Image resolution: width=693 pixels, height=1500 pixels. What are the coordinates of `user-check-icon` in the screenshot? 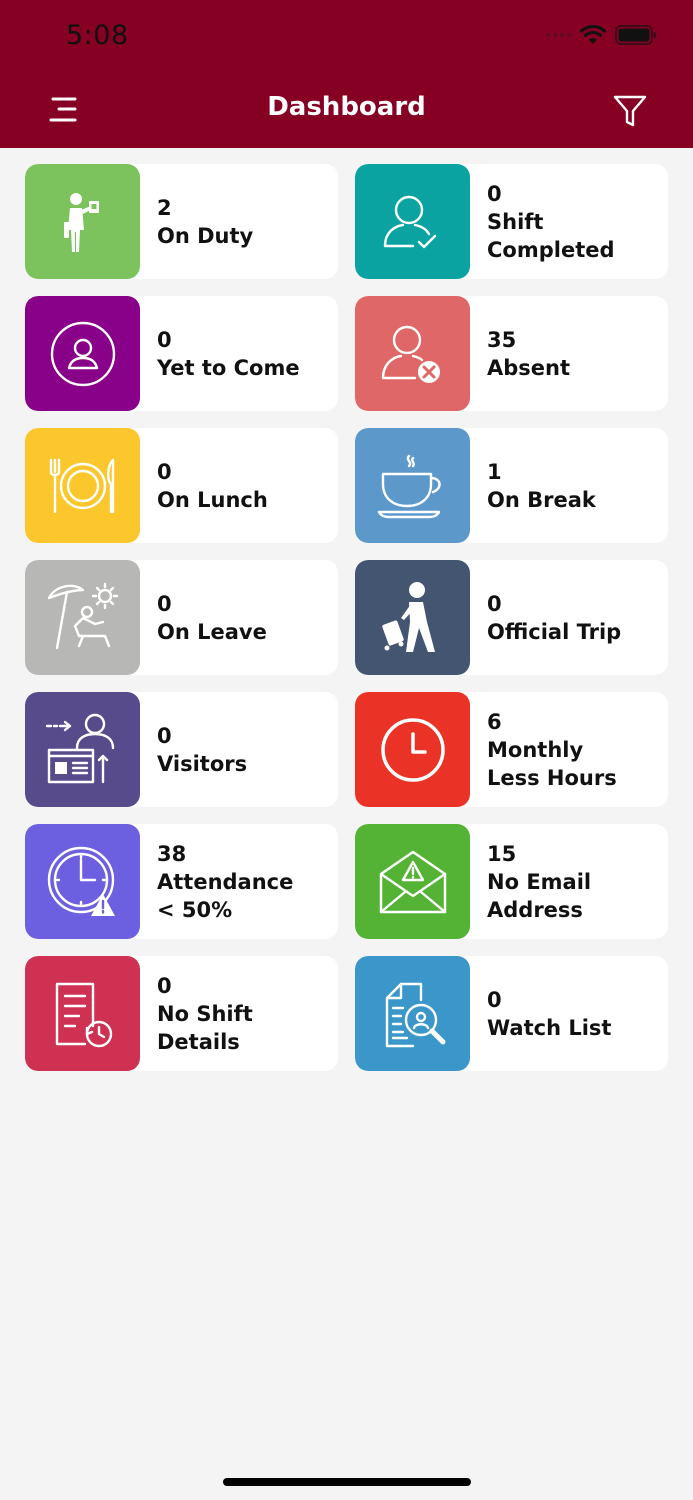 It's located at (412, 221).